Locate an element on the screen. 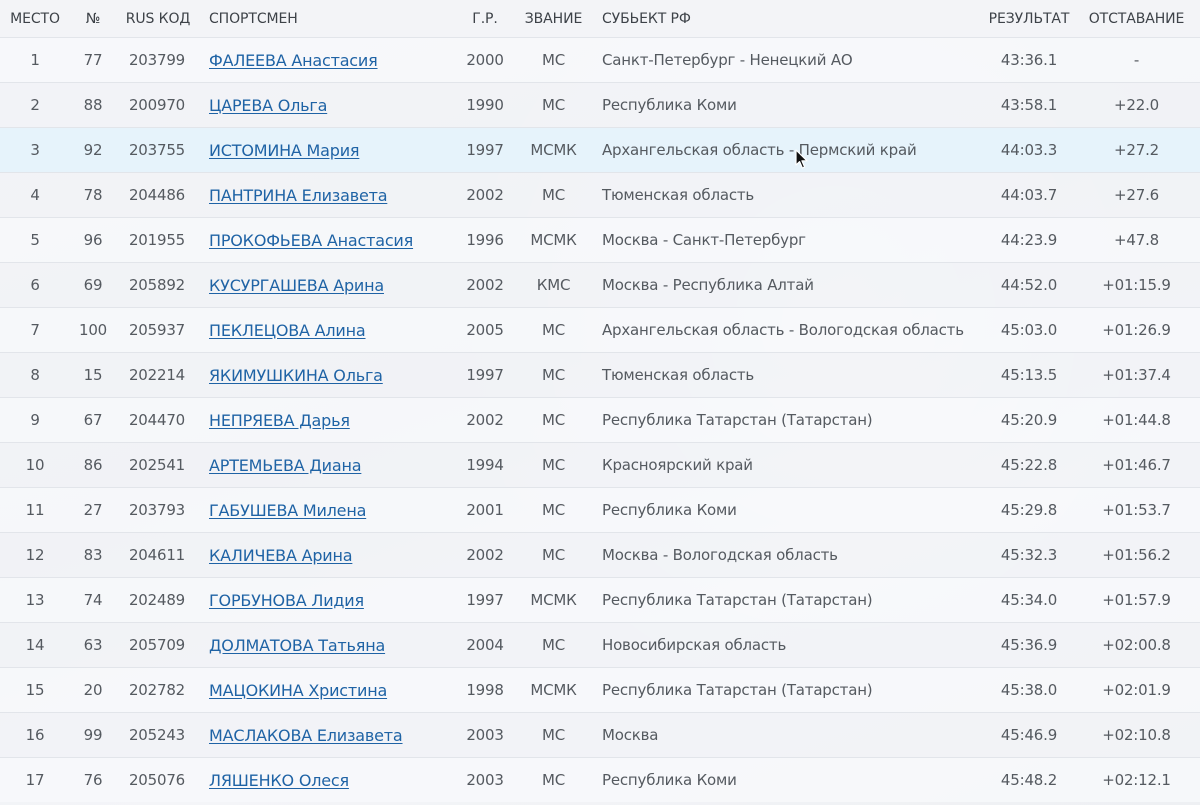 The image size is (1200, 805). cell-athlete: ИСТОМИНА Мария is located at coordinates (334, 150).